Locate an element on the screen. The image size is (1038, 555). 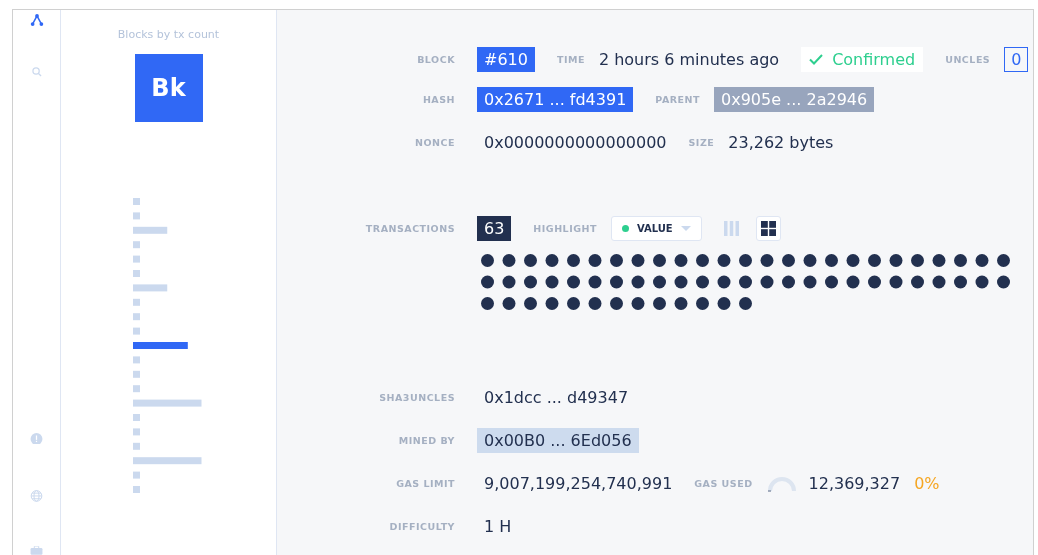
field-label: NONCE is located at coordinates (434, 142).